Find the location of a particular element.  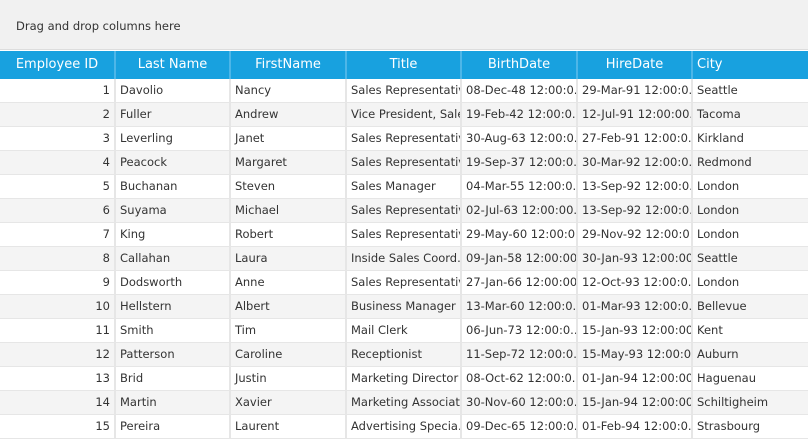

cell-last-name: Suyama is located at coordinates (173, 210).